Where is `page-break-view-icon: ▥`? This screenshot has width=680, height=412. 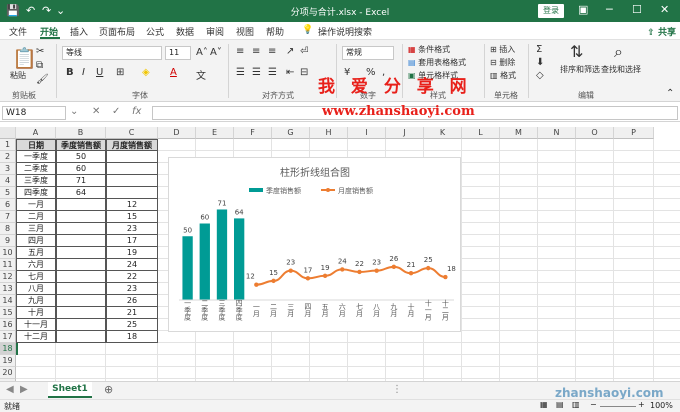
page-break-view-icon: ▥ is located at coordinates (576, 404).